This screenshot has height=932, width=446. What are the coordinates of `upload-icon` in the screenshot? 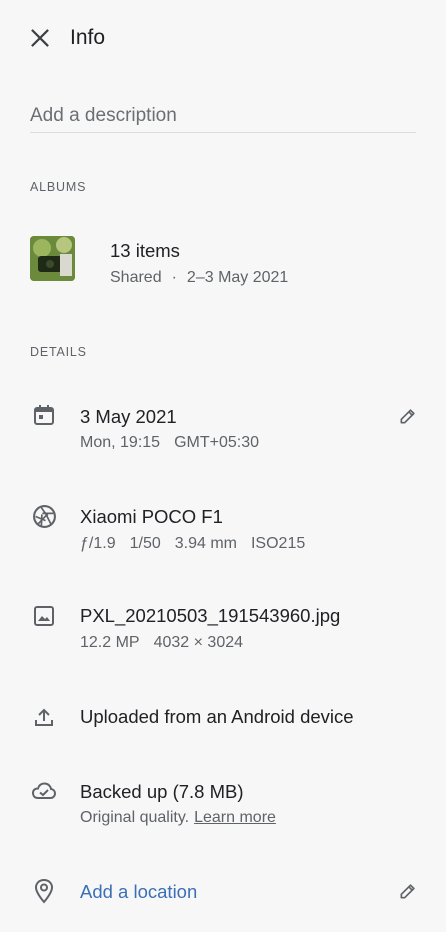 It's located at (44, 717).